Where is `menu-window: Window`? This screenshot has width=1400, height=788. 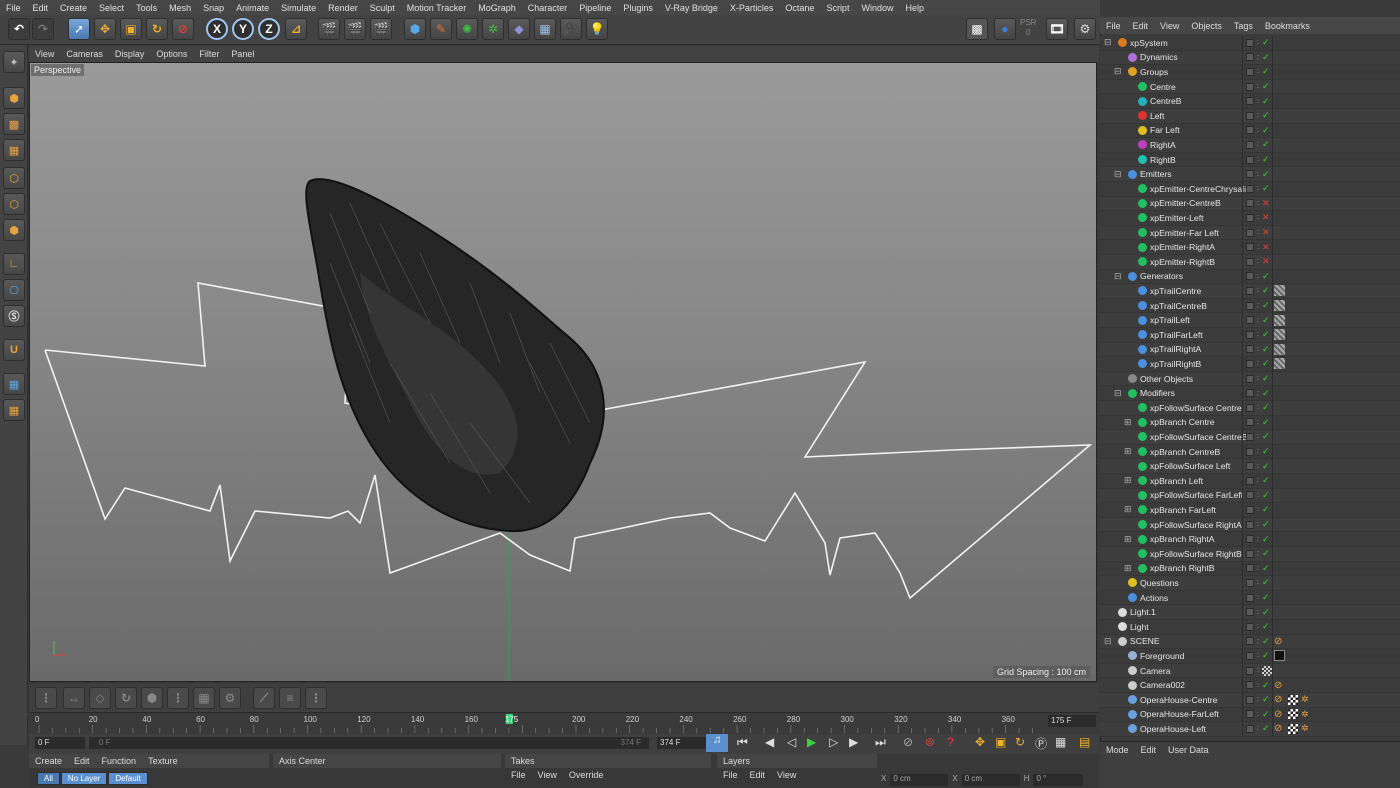
menu-window: Window is located at coordinates (877, 8).